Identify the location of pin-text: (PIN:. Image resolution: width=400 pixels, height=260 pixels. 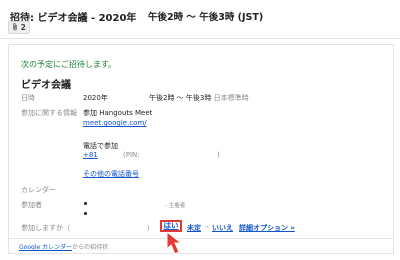
(131, 155).